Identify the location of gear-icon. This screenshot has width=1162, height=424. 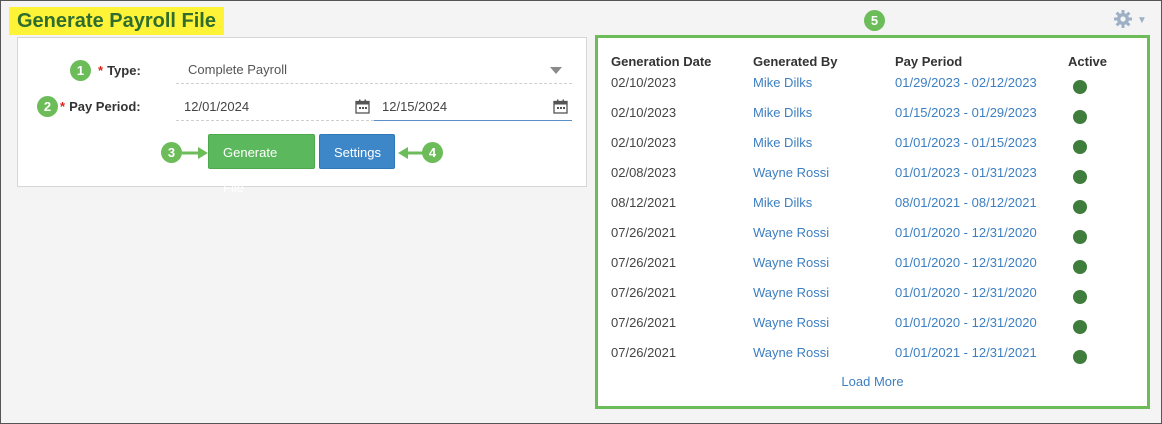
(1123, 21).